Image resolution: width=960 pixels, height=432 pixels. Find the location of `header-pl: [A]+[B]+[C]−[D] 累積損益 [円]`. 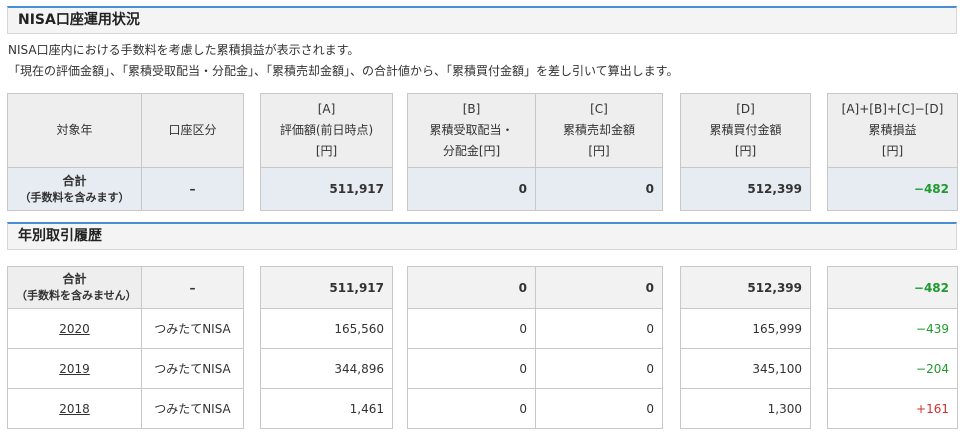

header-pl: [A]+[B]+[C]−[D] 累積損益 [円] is located at coordinates (892, 130).